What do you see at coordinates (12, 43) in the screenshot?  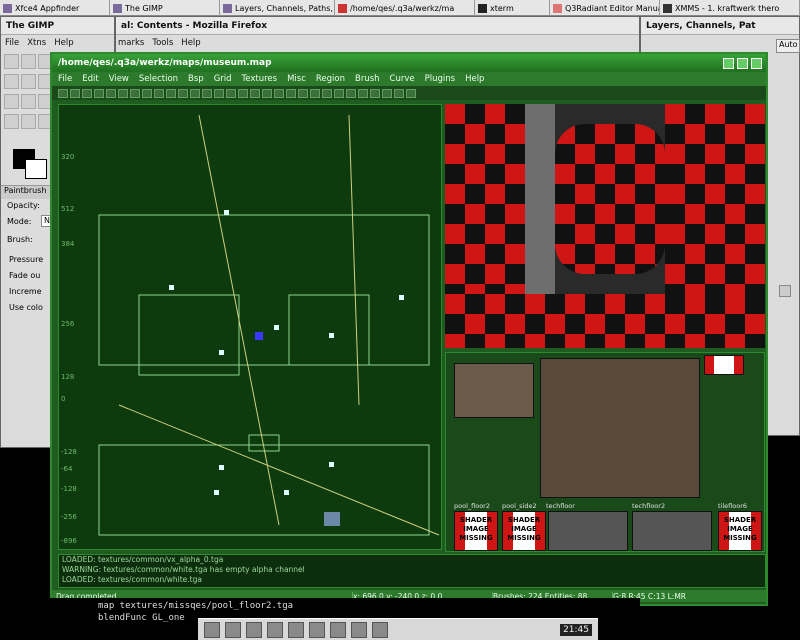 I see `gimp-menu-file: File` at bounding box center [12, 43].